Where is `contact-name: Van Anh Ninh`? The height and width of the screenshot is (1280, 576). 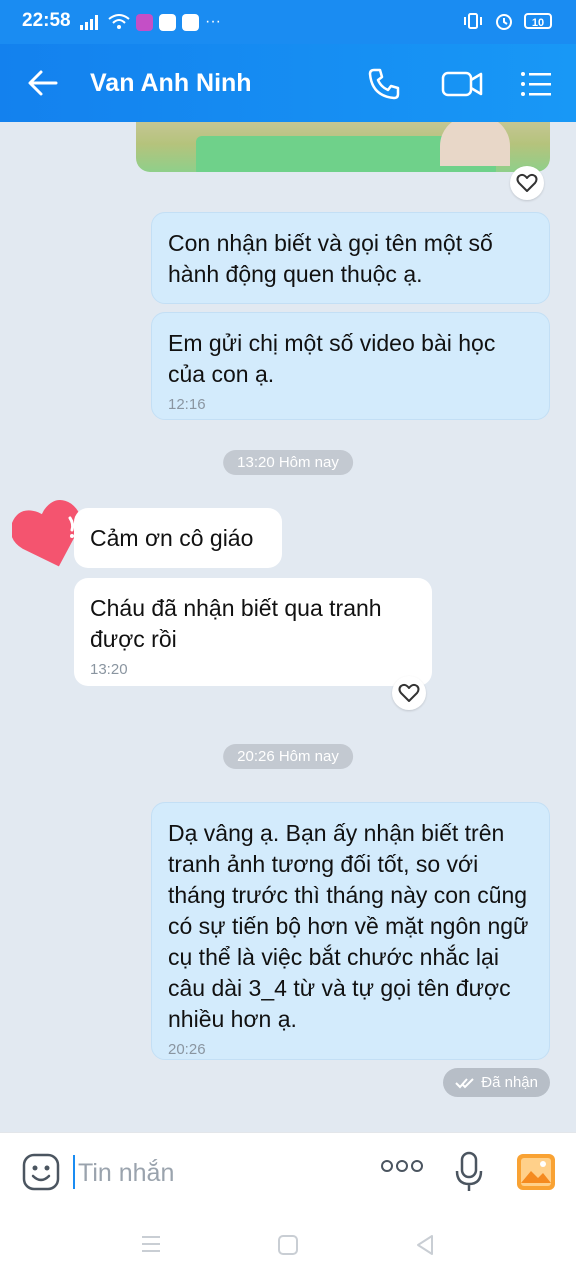 contact-name: Van Anh Ninh is located at coordinates (171, 83).